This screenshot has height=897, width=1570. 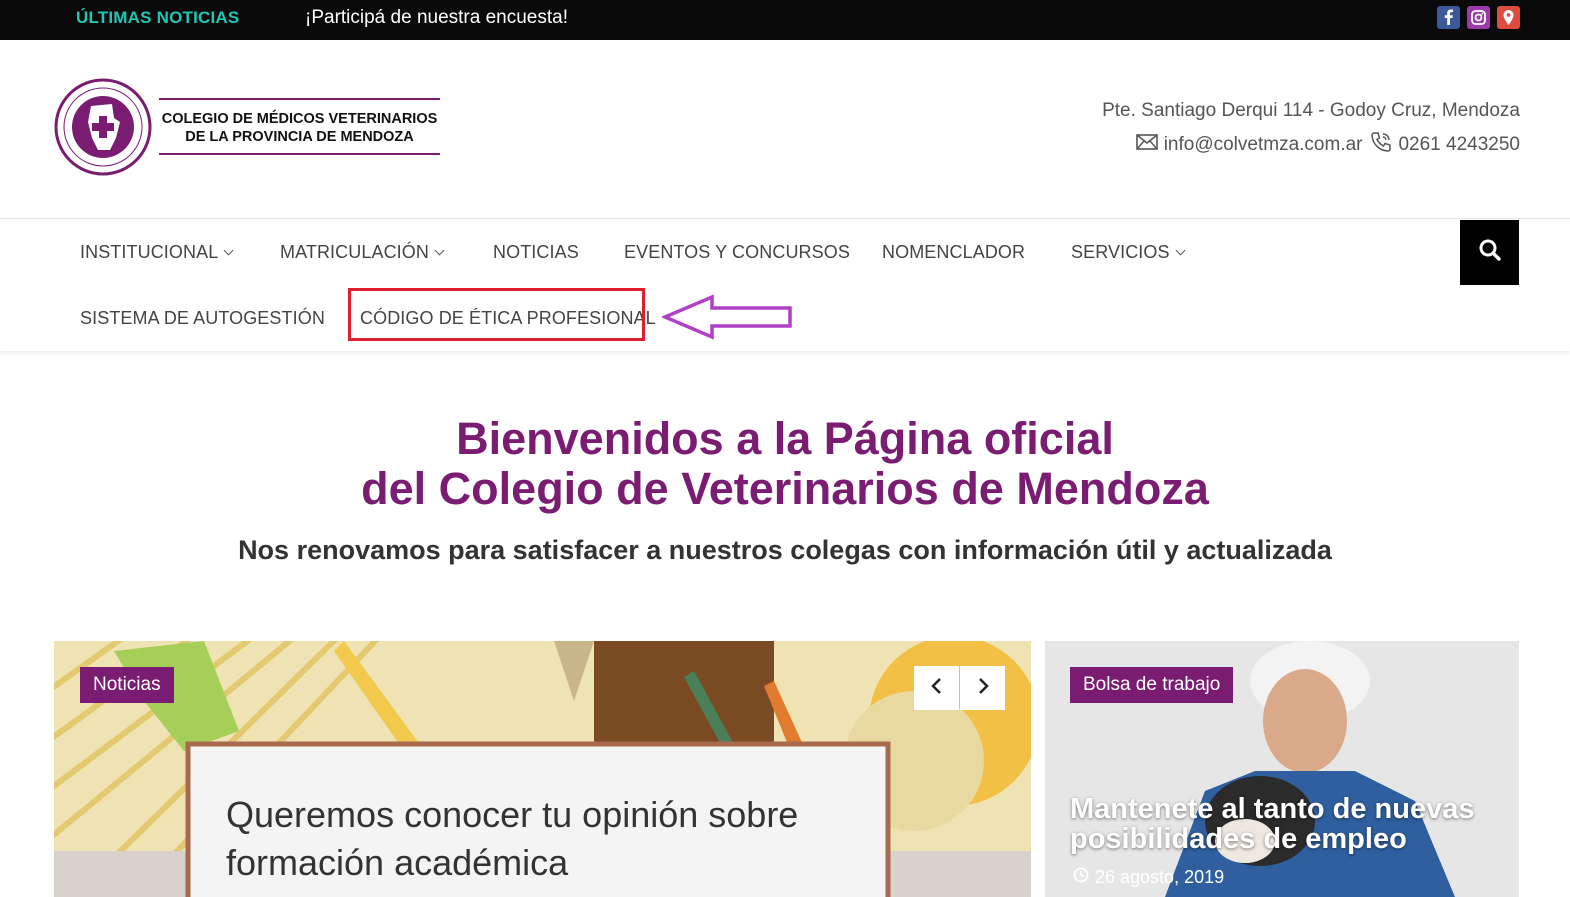 What do you see at coordinates (1459, 145) in the screenshot?
I see `phone-number: 0261 4243250` at bounding box center [1459, 145].